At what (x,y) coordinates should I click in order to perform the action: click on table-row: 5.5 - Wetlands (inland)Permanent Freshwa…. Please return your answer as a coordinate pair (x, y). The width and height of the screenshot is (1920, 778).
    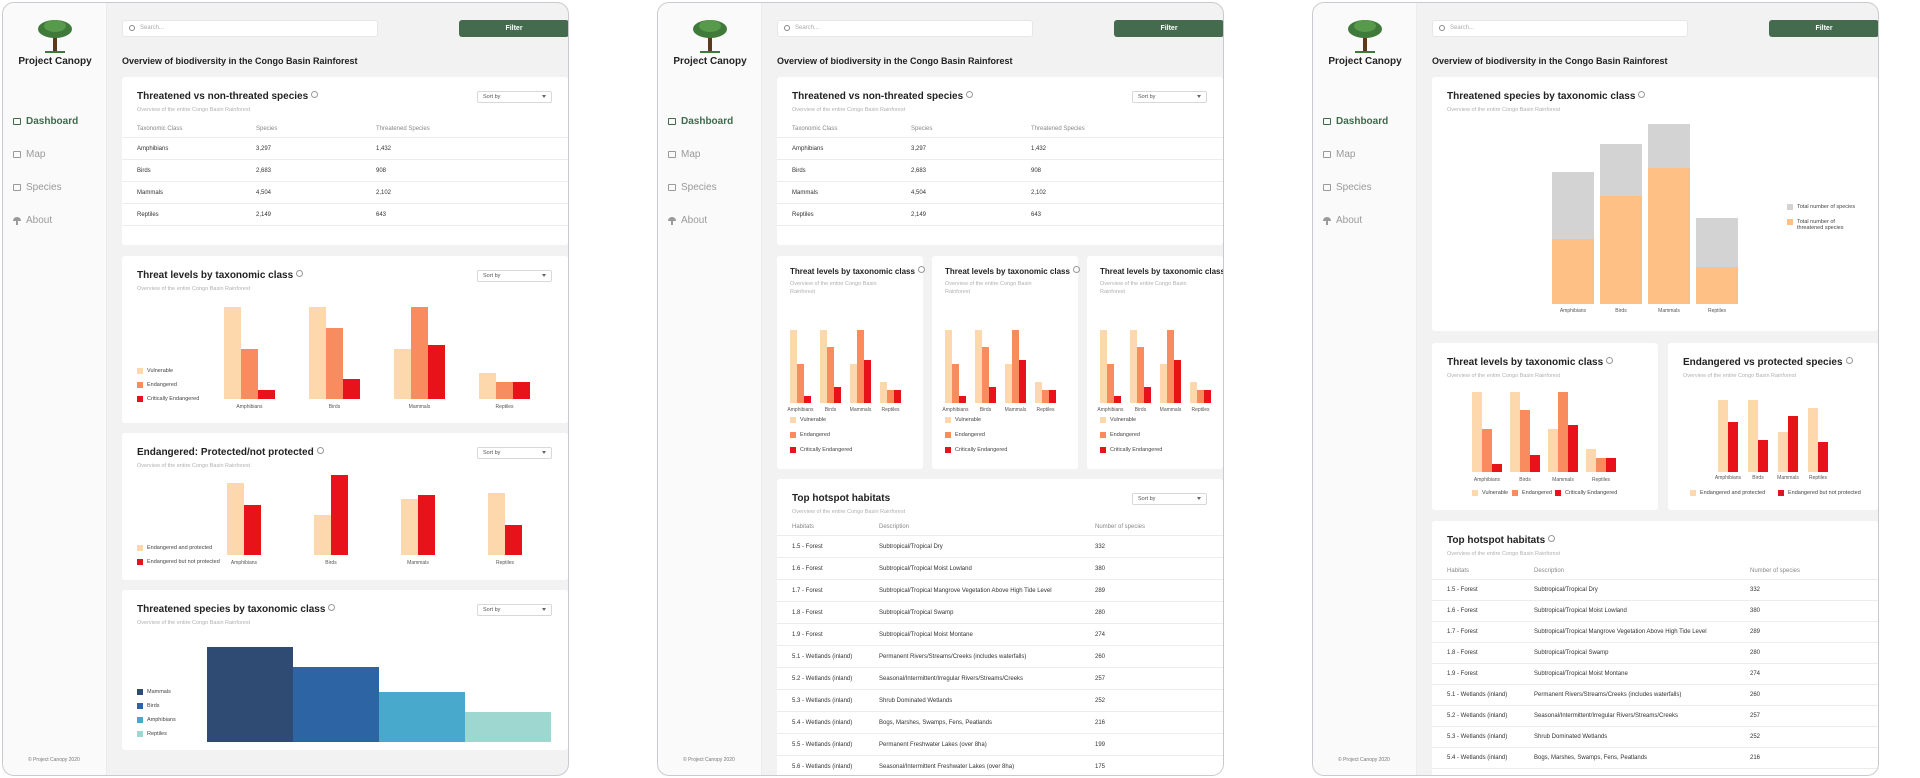
    Looking at the image, I should click on (1000, 745).